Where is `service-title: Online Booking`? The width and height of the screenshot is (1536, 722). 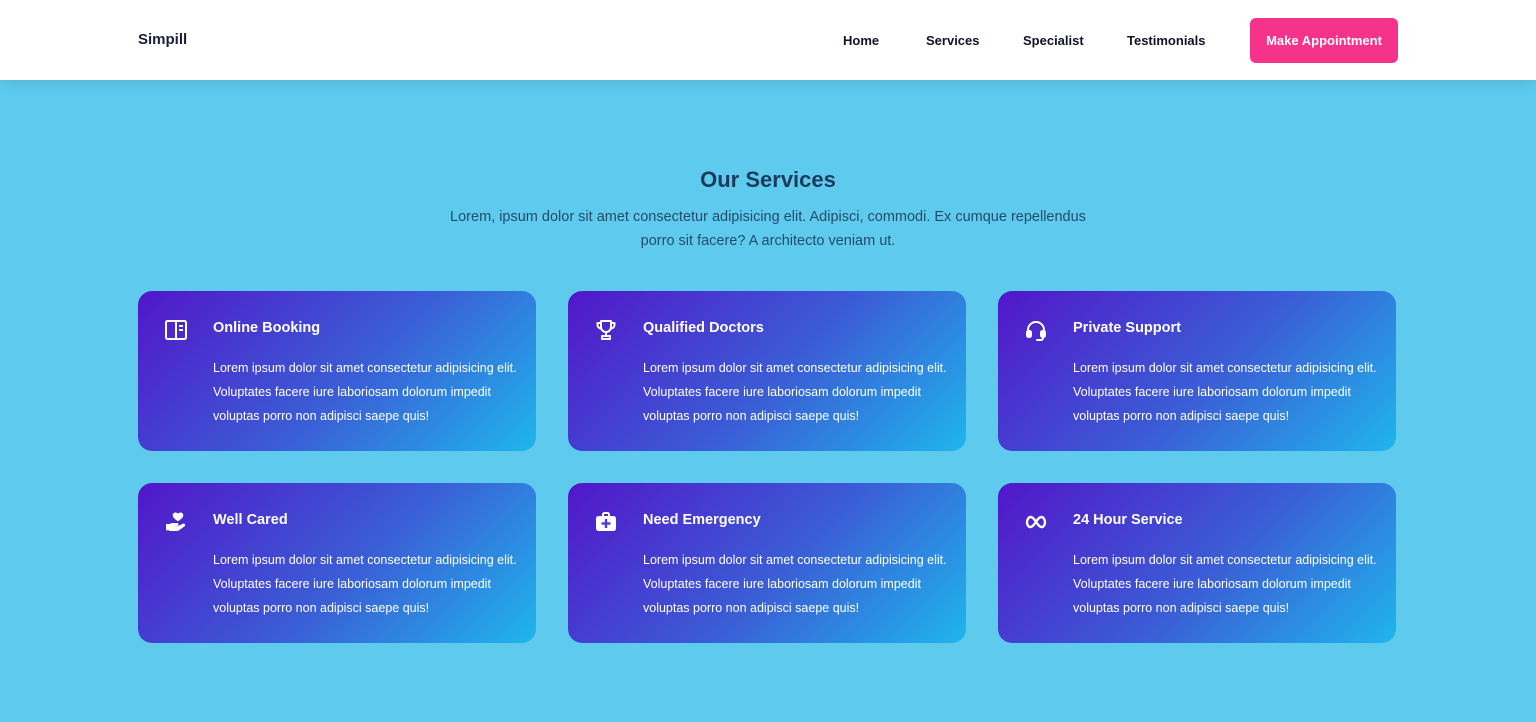 service-title: Online Booking is located at coordinates (267, 328).